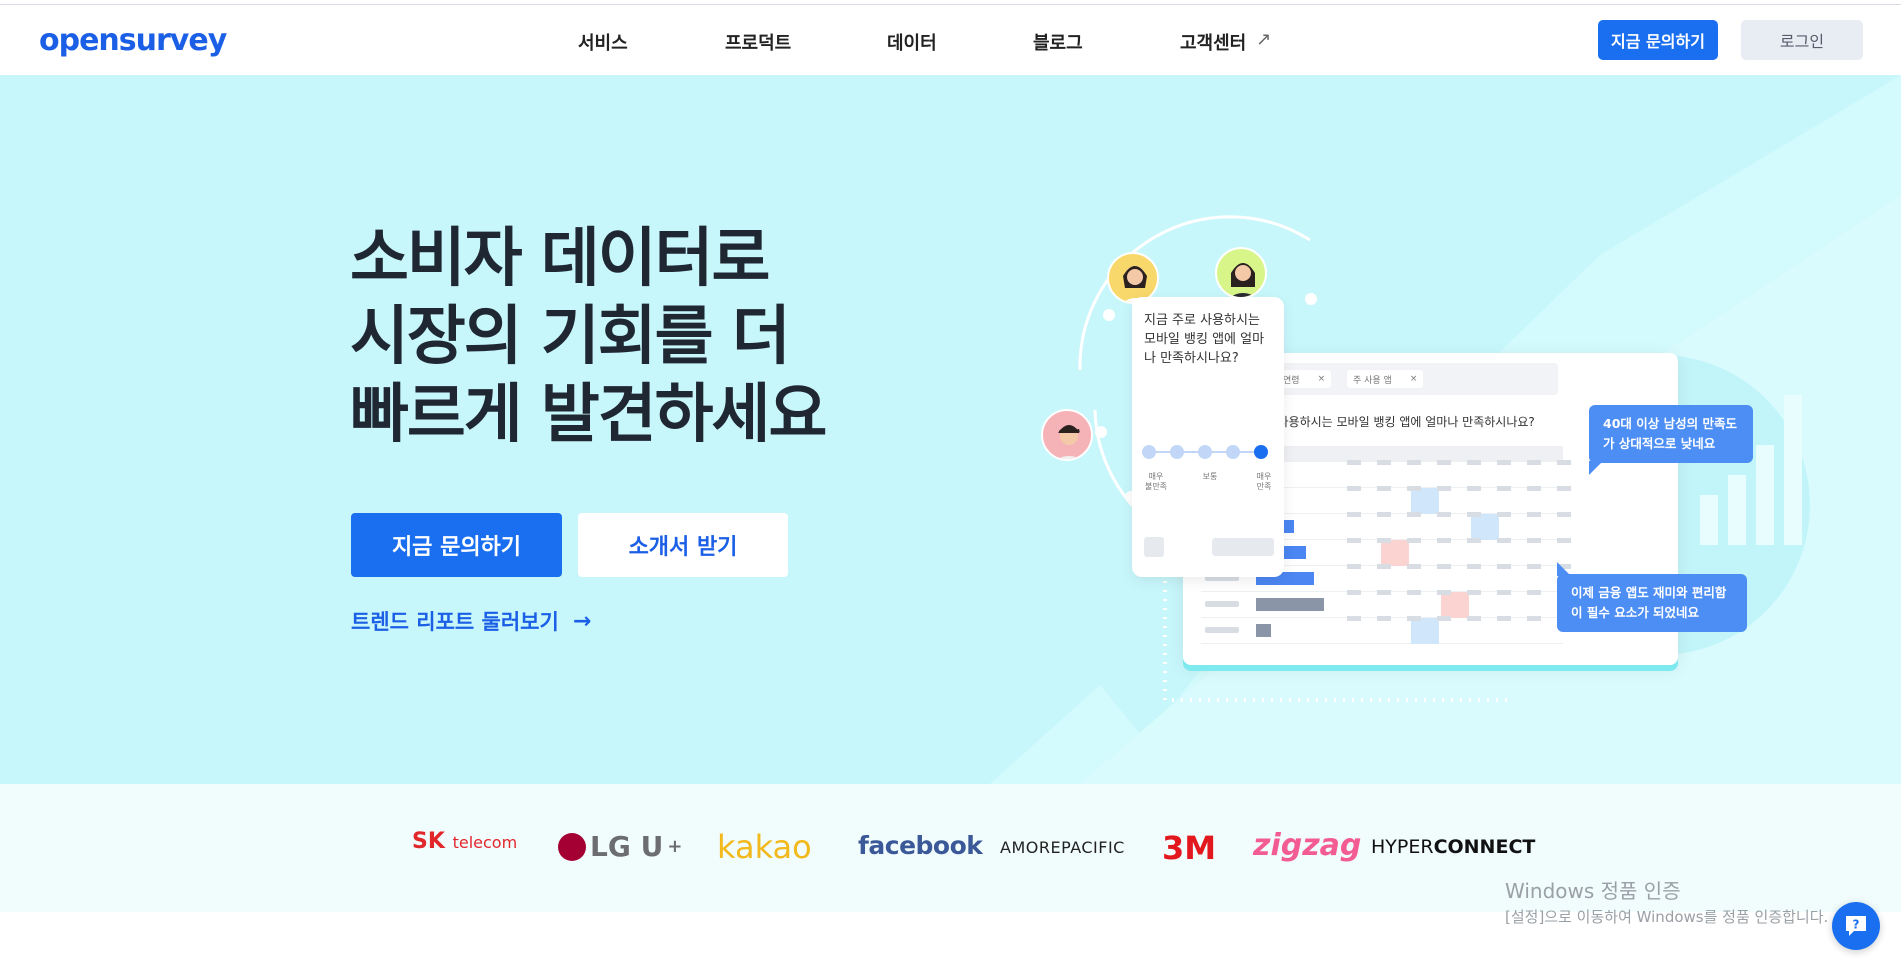  Describe the element at coordinates (1372, 380) in the screenshot. I see `chip-label: 주 사용 앱` at that location.